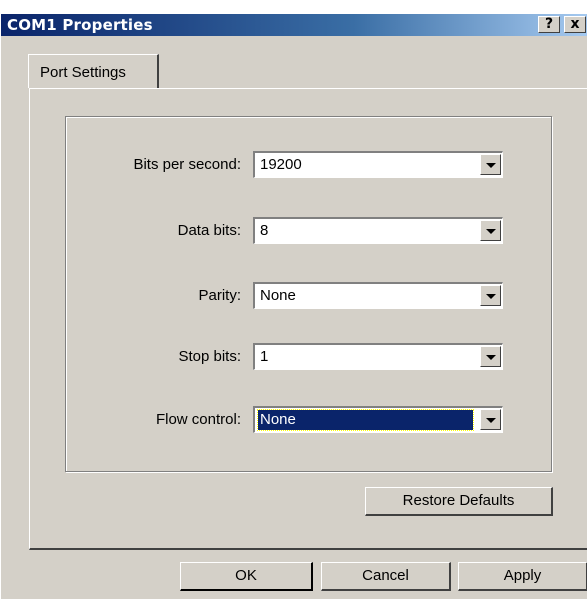 This screenshot has width=587, height=599. I want to click on stop-bits-select: 1, so click(378, 356).